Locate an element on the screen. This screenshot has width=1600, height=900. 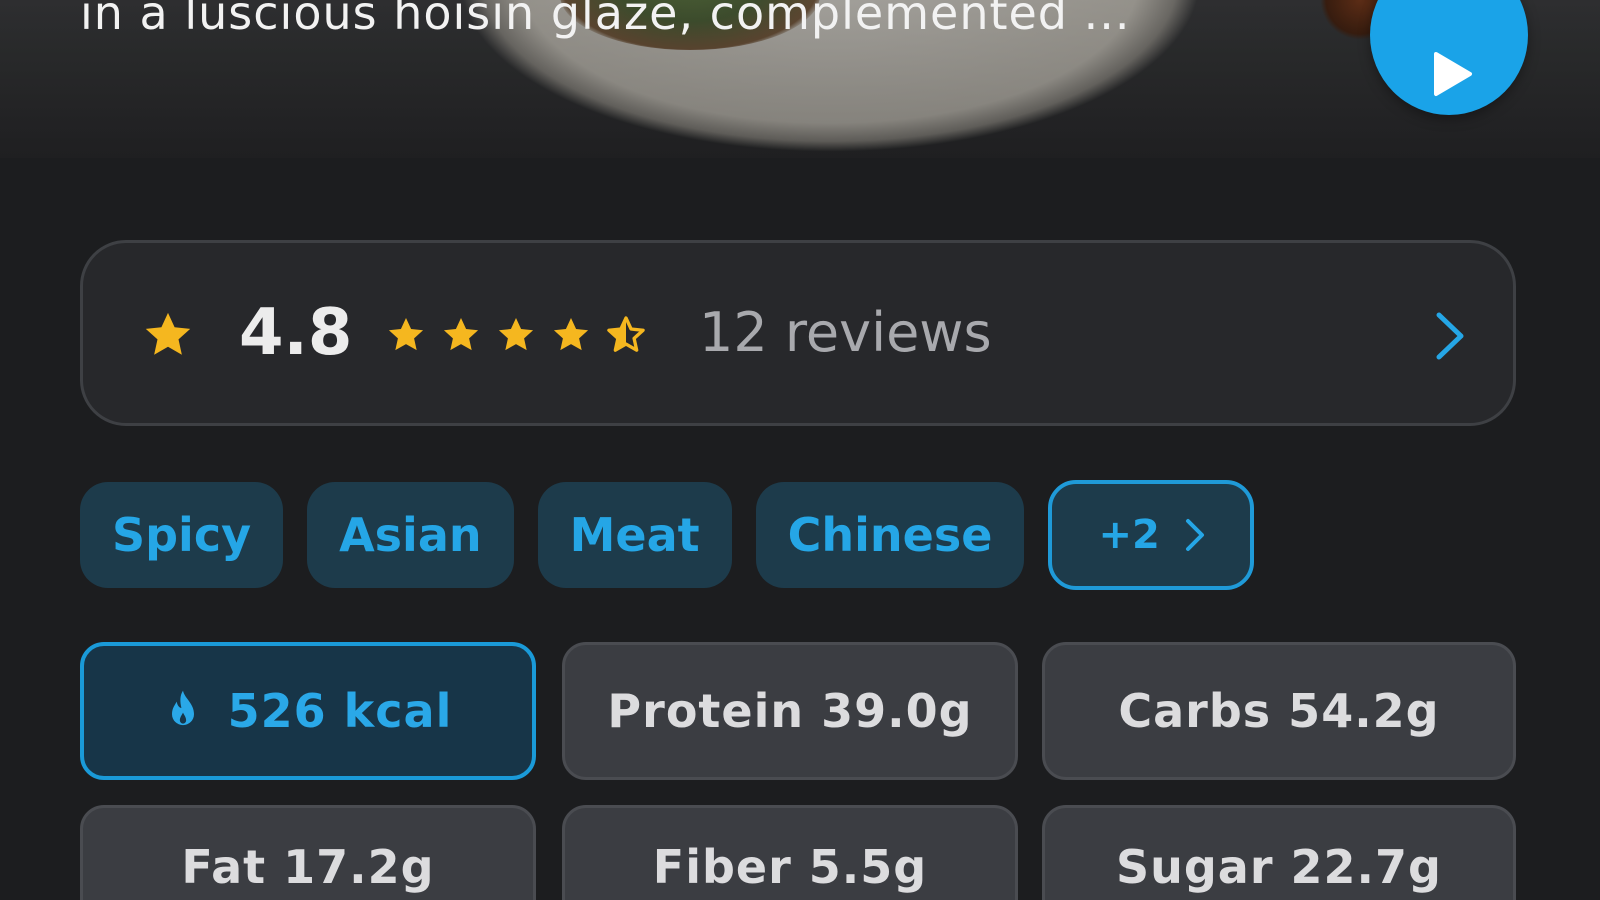
carbs-value: Carbs 54.2g is located at coordinates (1279, 711).